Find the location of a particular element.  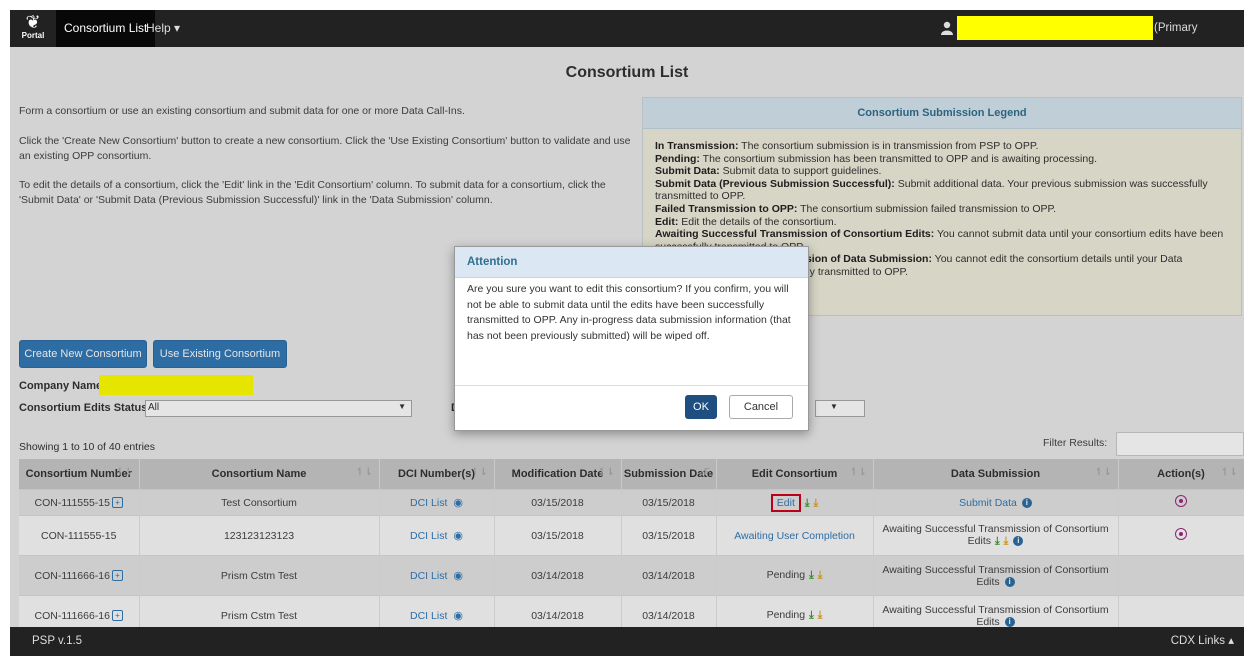

ok-button: OK is located at coordinates (701, 407).